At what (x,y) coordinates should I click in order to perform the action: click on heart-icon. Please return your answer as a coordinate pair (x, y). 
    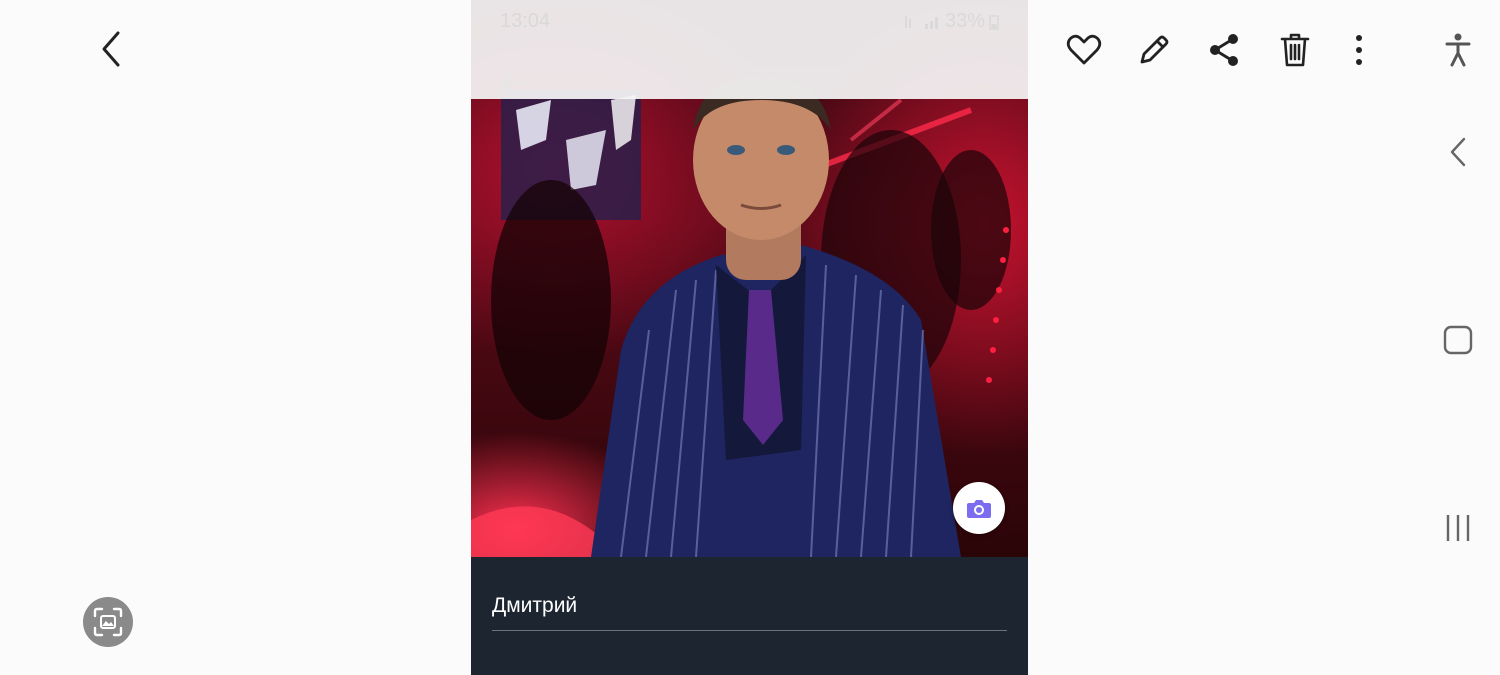
    Looking at the image, I should click on (1084, 49).